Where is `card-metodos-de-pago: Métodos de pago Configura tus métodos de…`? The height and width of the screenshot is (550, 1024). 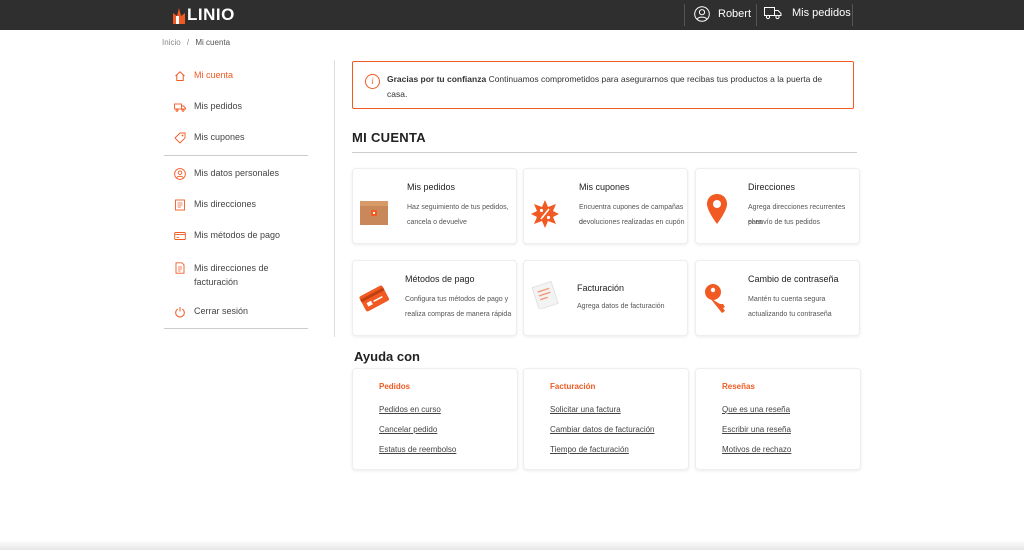 card-metodos-de-pago: Métodos de pago Configura tus métodos de… is located at coordinates (434, 298).